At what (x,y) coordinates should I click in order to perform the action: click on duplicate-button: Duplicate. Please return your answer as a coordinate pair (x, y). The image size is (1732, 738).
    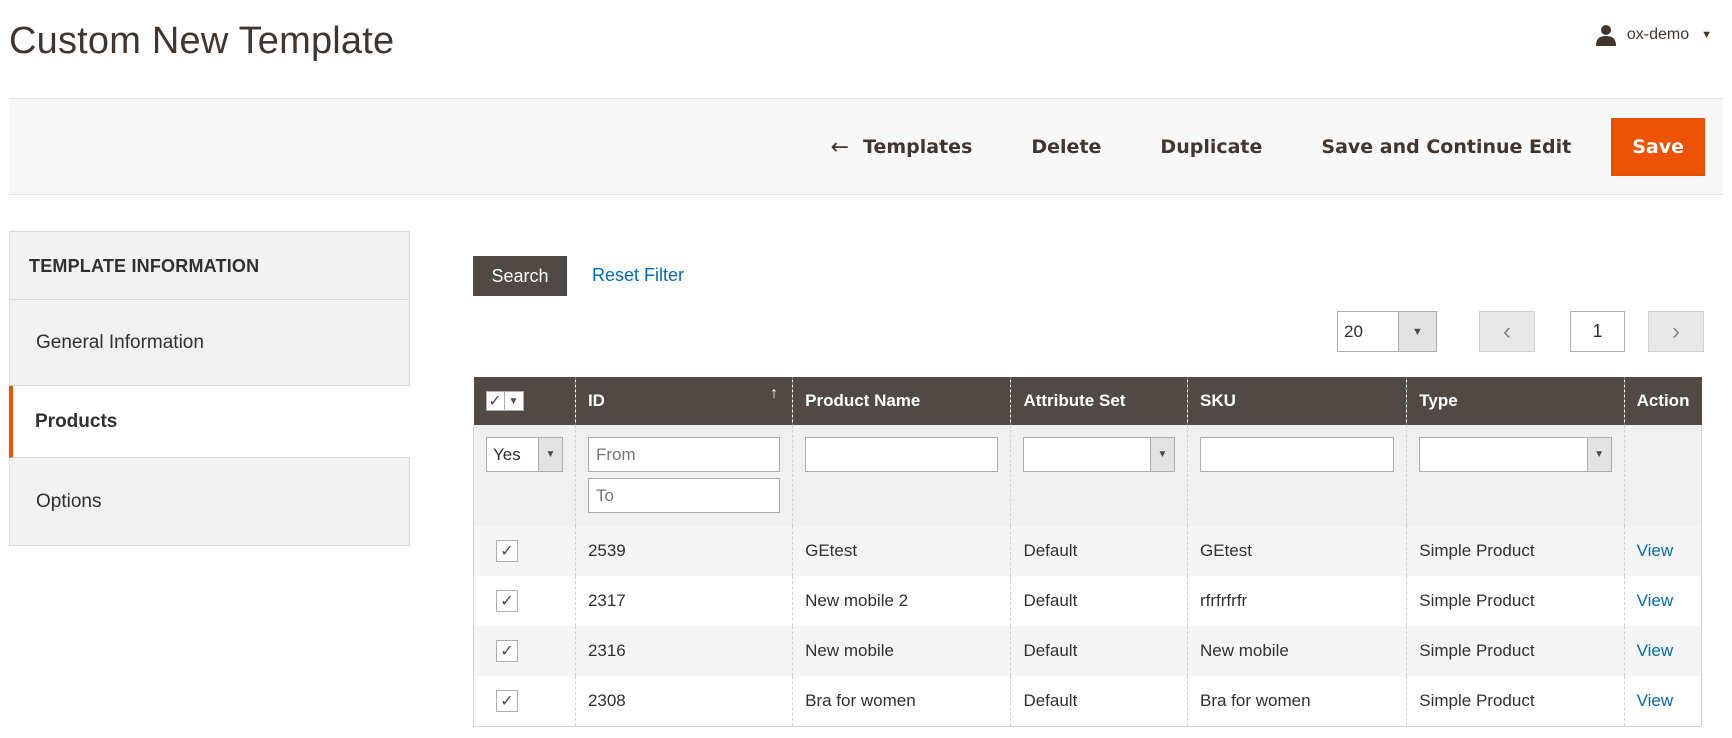
    Looking at the image, I should click on (1211, 147).